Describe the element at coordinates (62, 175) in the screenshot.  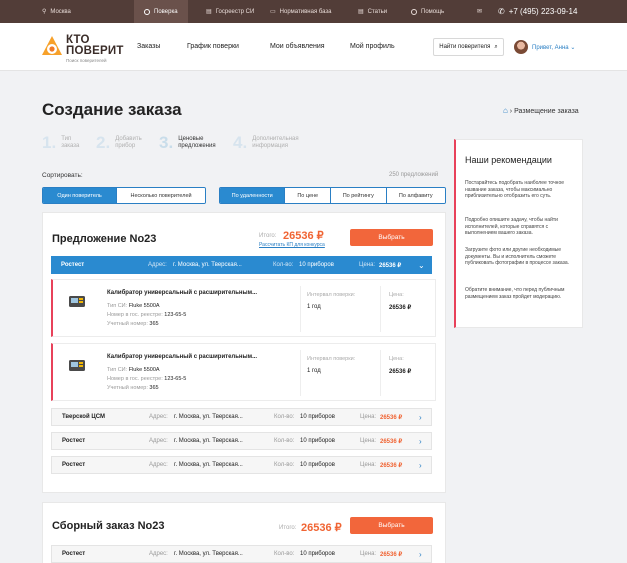
I see `sort-label: Сортировать:` at that location.